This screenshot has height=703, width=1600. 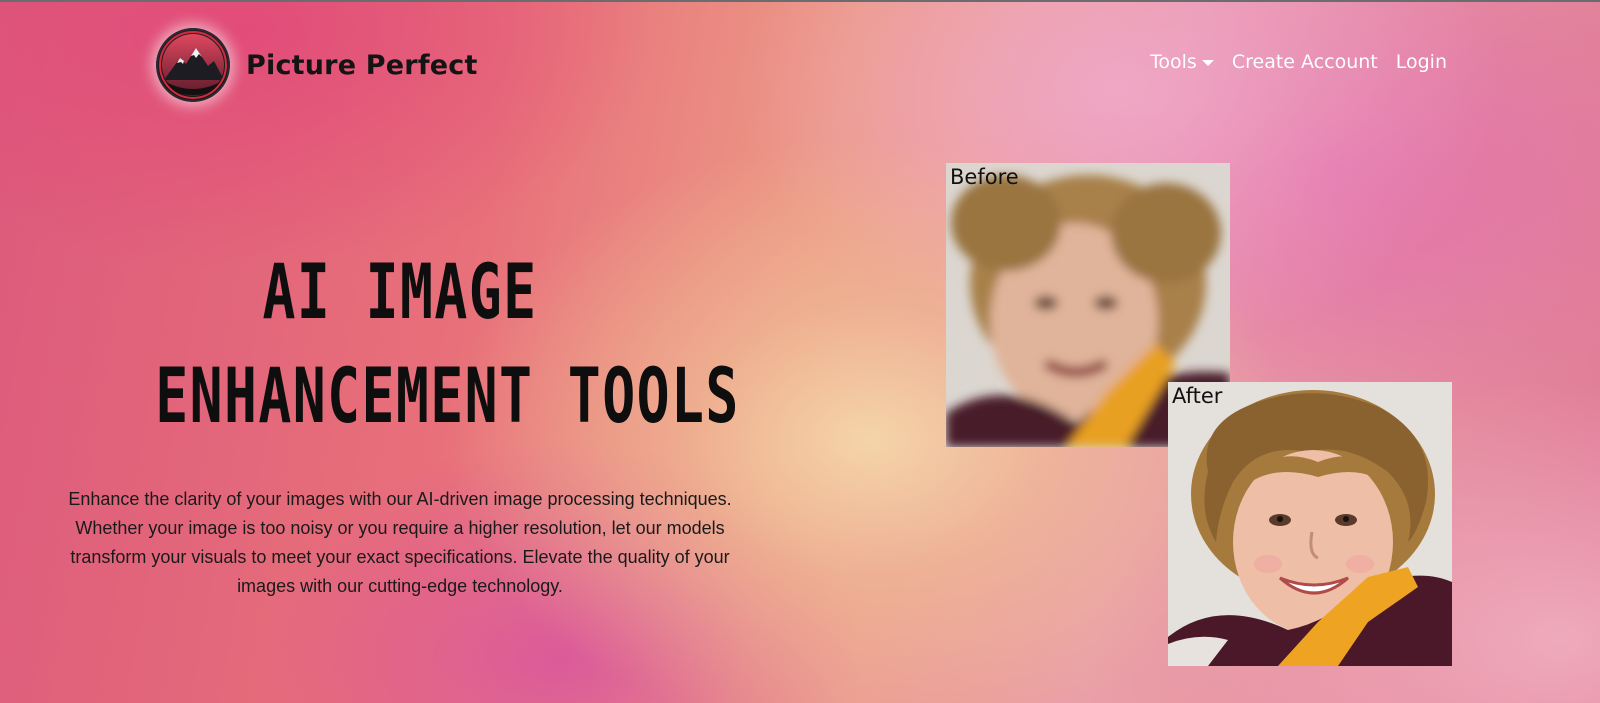 What do you see at coordinates (362, 65) in the screenshot?
I see `brand-name: Picture Perfect` at bounding box center [362, 65].